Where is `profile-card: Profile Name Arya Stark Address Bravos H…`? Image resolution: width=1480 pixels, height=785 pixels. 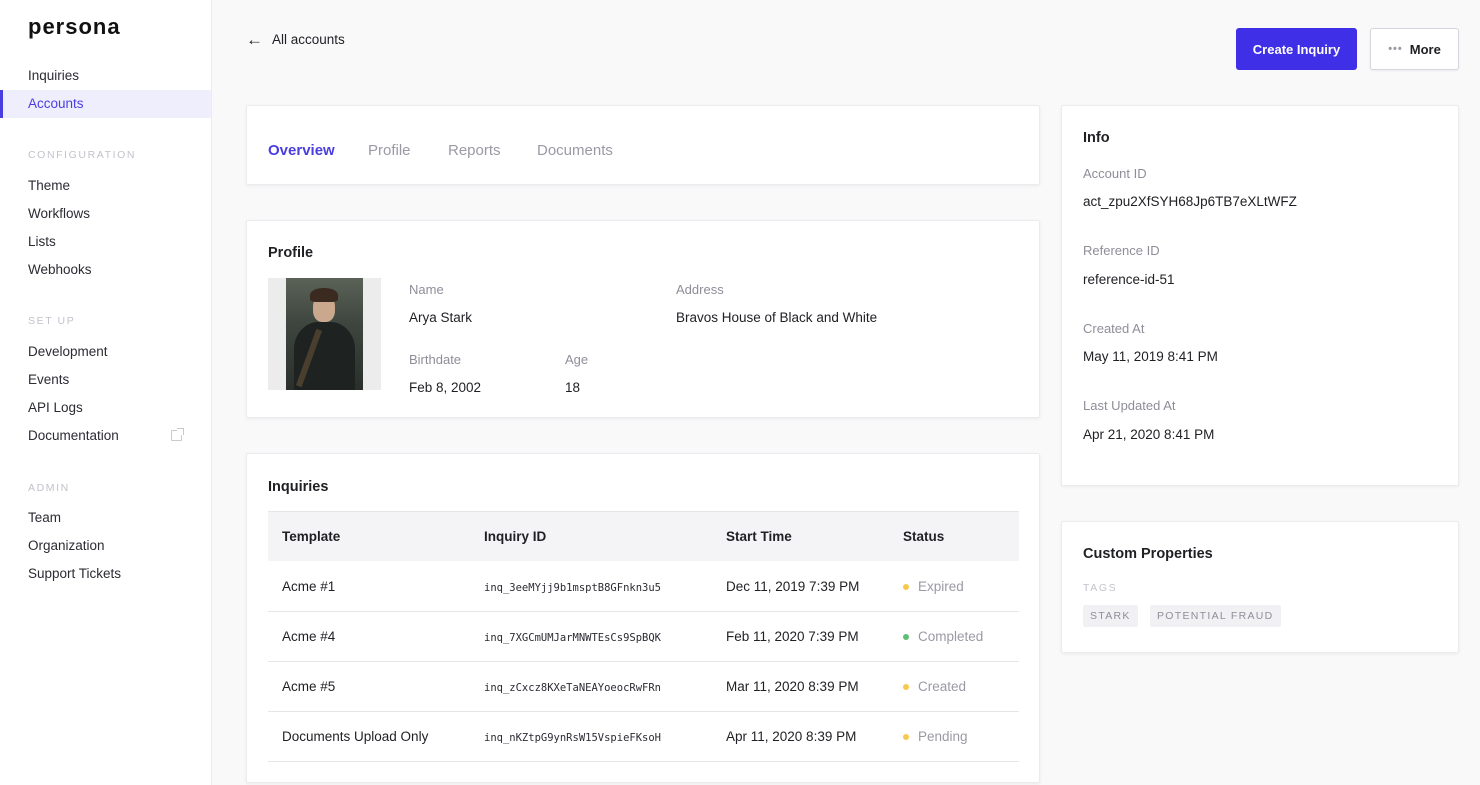 profile-card: Profile Name Arya Stark Address Bravos H… is located at coordinates (643, 319).